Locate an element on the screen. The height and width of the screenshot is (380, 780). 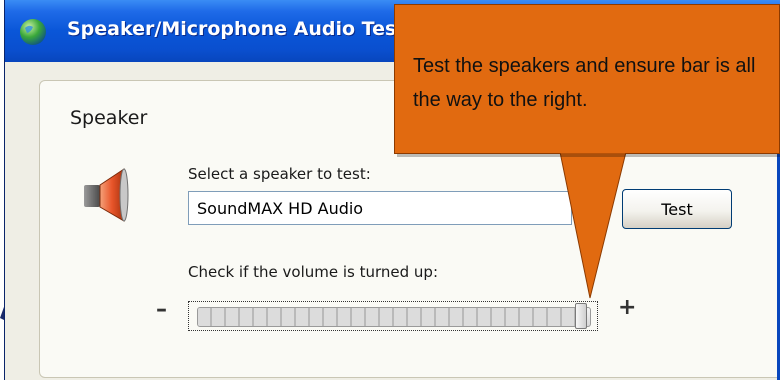
test-button: Test is located at coordinates (677, 209).